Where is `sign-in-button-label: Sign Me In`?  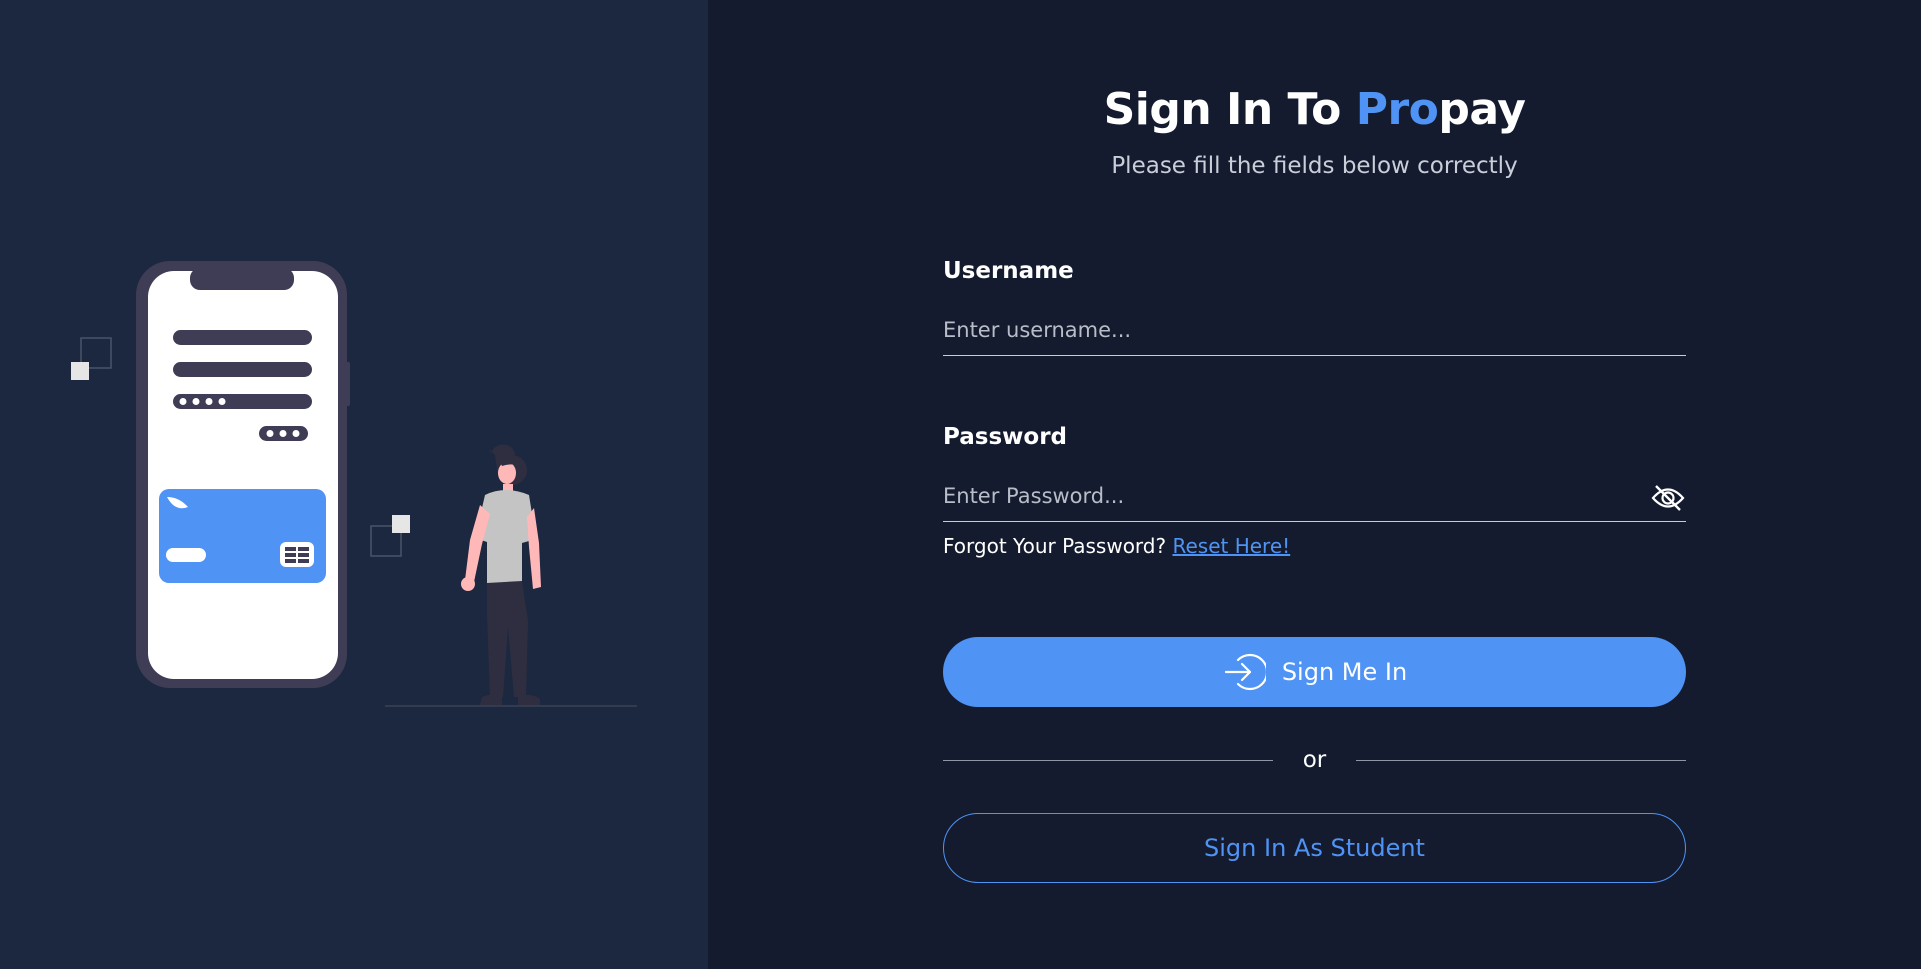
sign-in-button-label: Sign Me In is located at coordinates (1344, 672).